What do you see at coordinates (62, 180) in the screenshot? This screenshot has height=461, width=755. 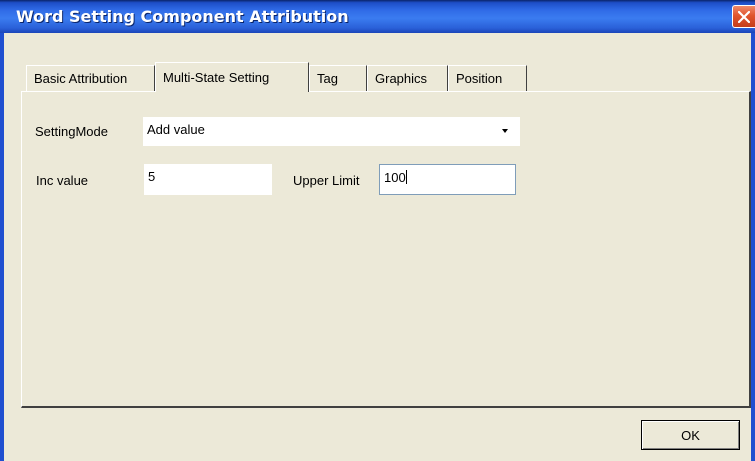 I see `inc-value-label: Inc value` at bounding box center [62, 180].